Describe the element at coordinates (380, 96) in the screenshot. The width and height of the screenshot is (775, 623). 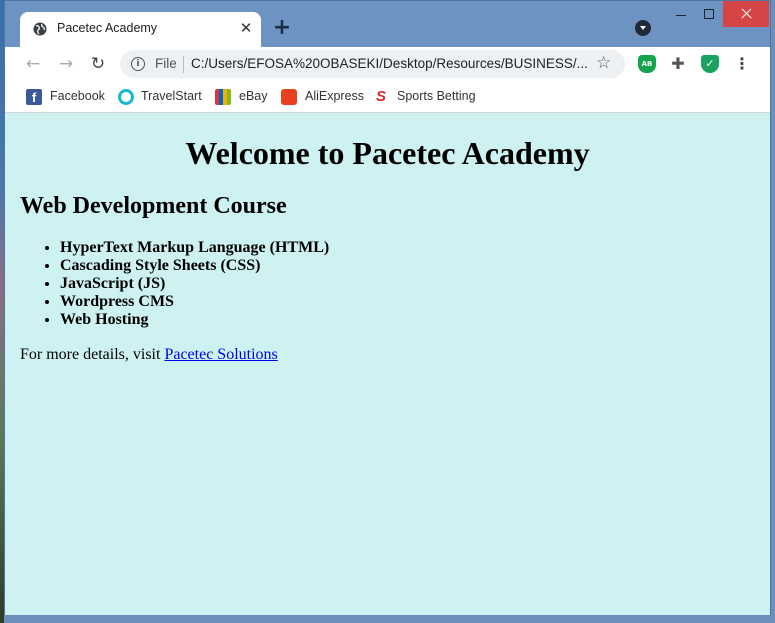
I see `sports-betting-icon: S` at that location.